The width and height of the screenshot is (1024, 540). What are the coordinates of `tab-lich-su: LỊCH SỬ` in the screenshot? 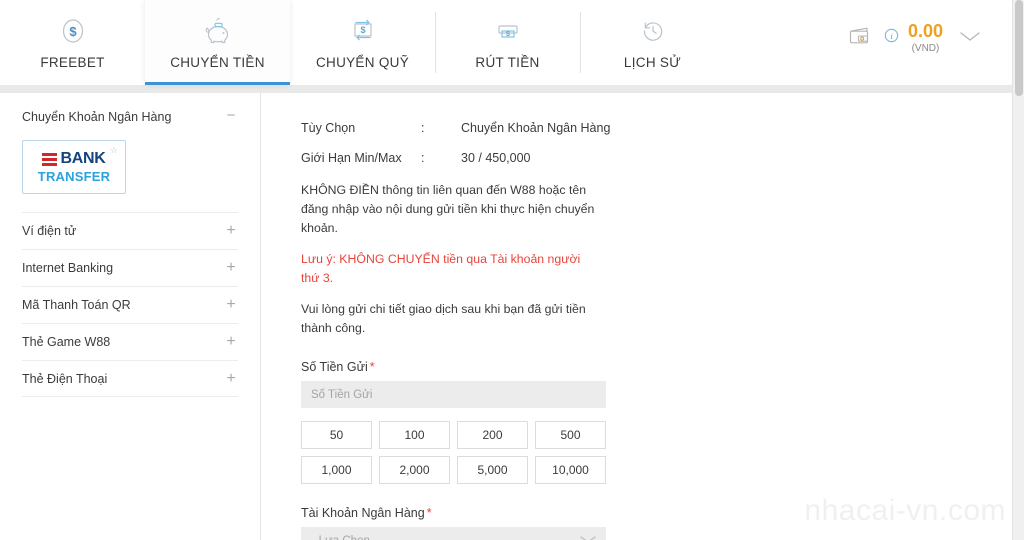 It's located at (652, 42).